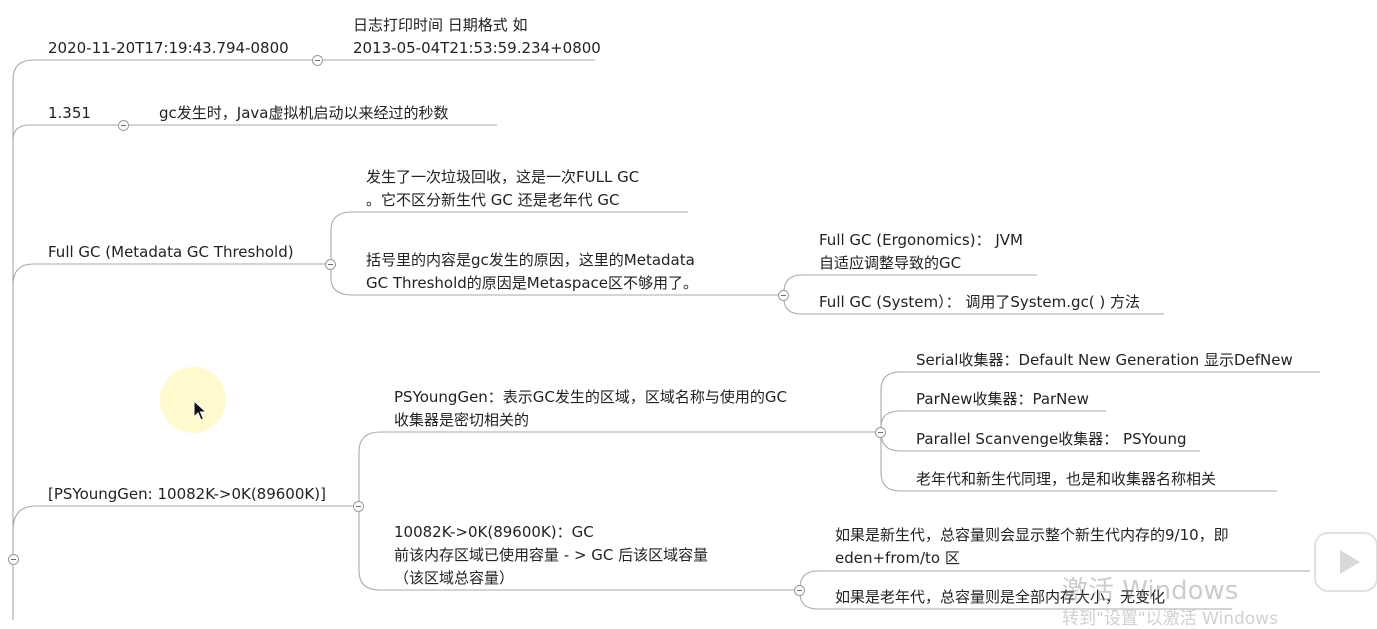 The image size is (1377, 629). What do you see at coordinates (494, 532) in the screenshot?
I see `node-capacity-line1: 10082K->0K(89600K)：GC` at bounding box center [494, 532].